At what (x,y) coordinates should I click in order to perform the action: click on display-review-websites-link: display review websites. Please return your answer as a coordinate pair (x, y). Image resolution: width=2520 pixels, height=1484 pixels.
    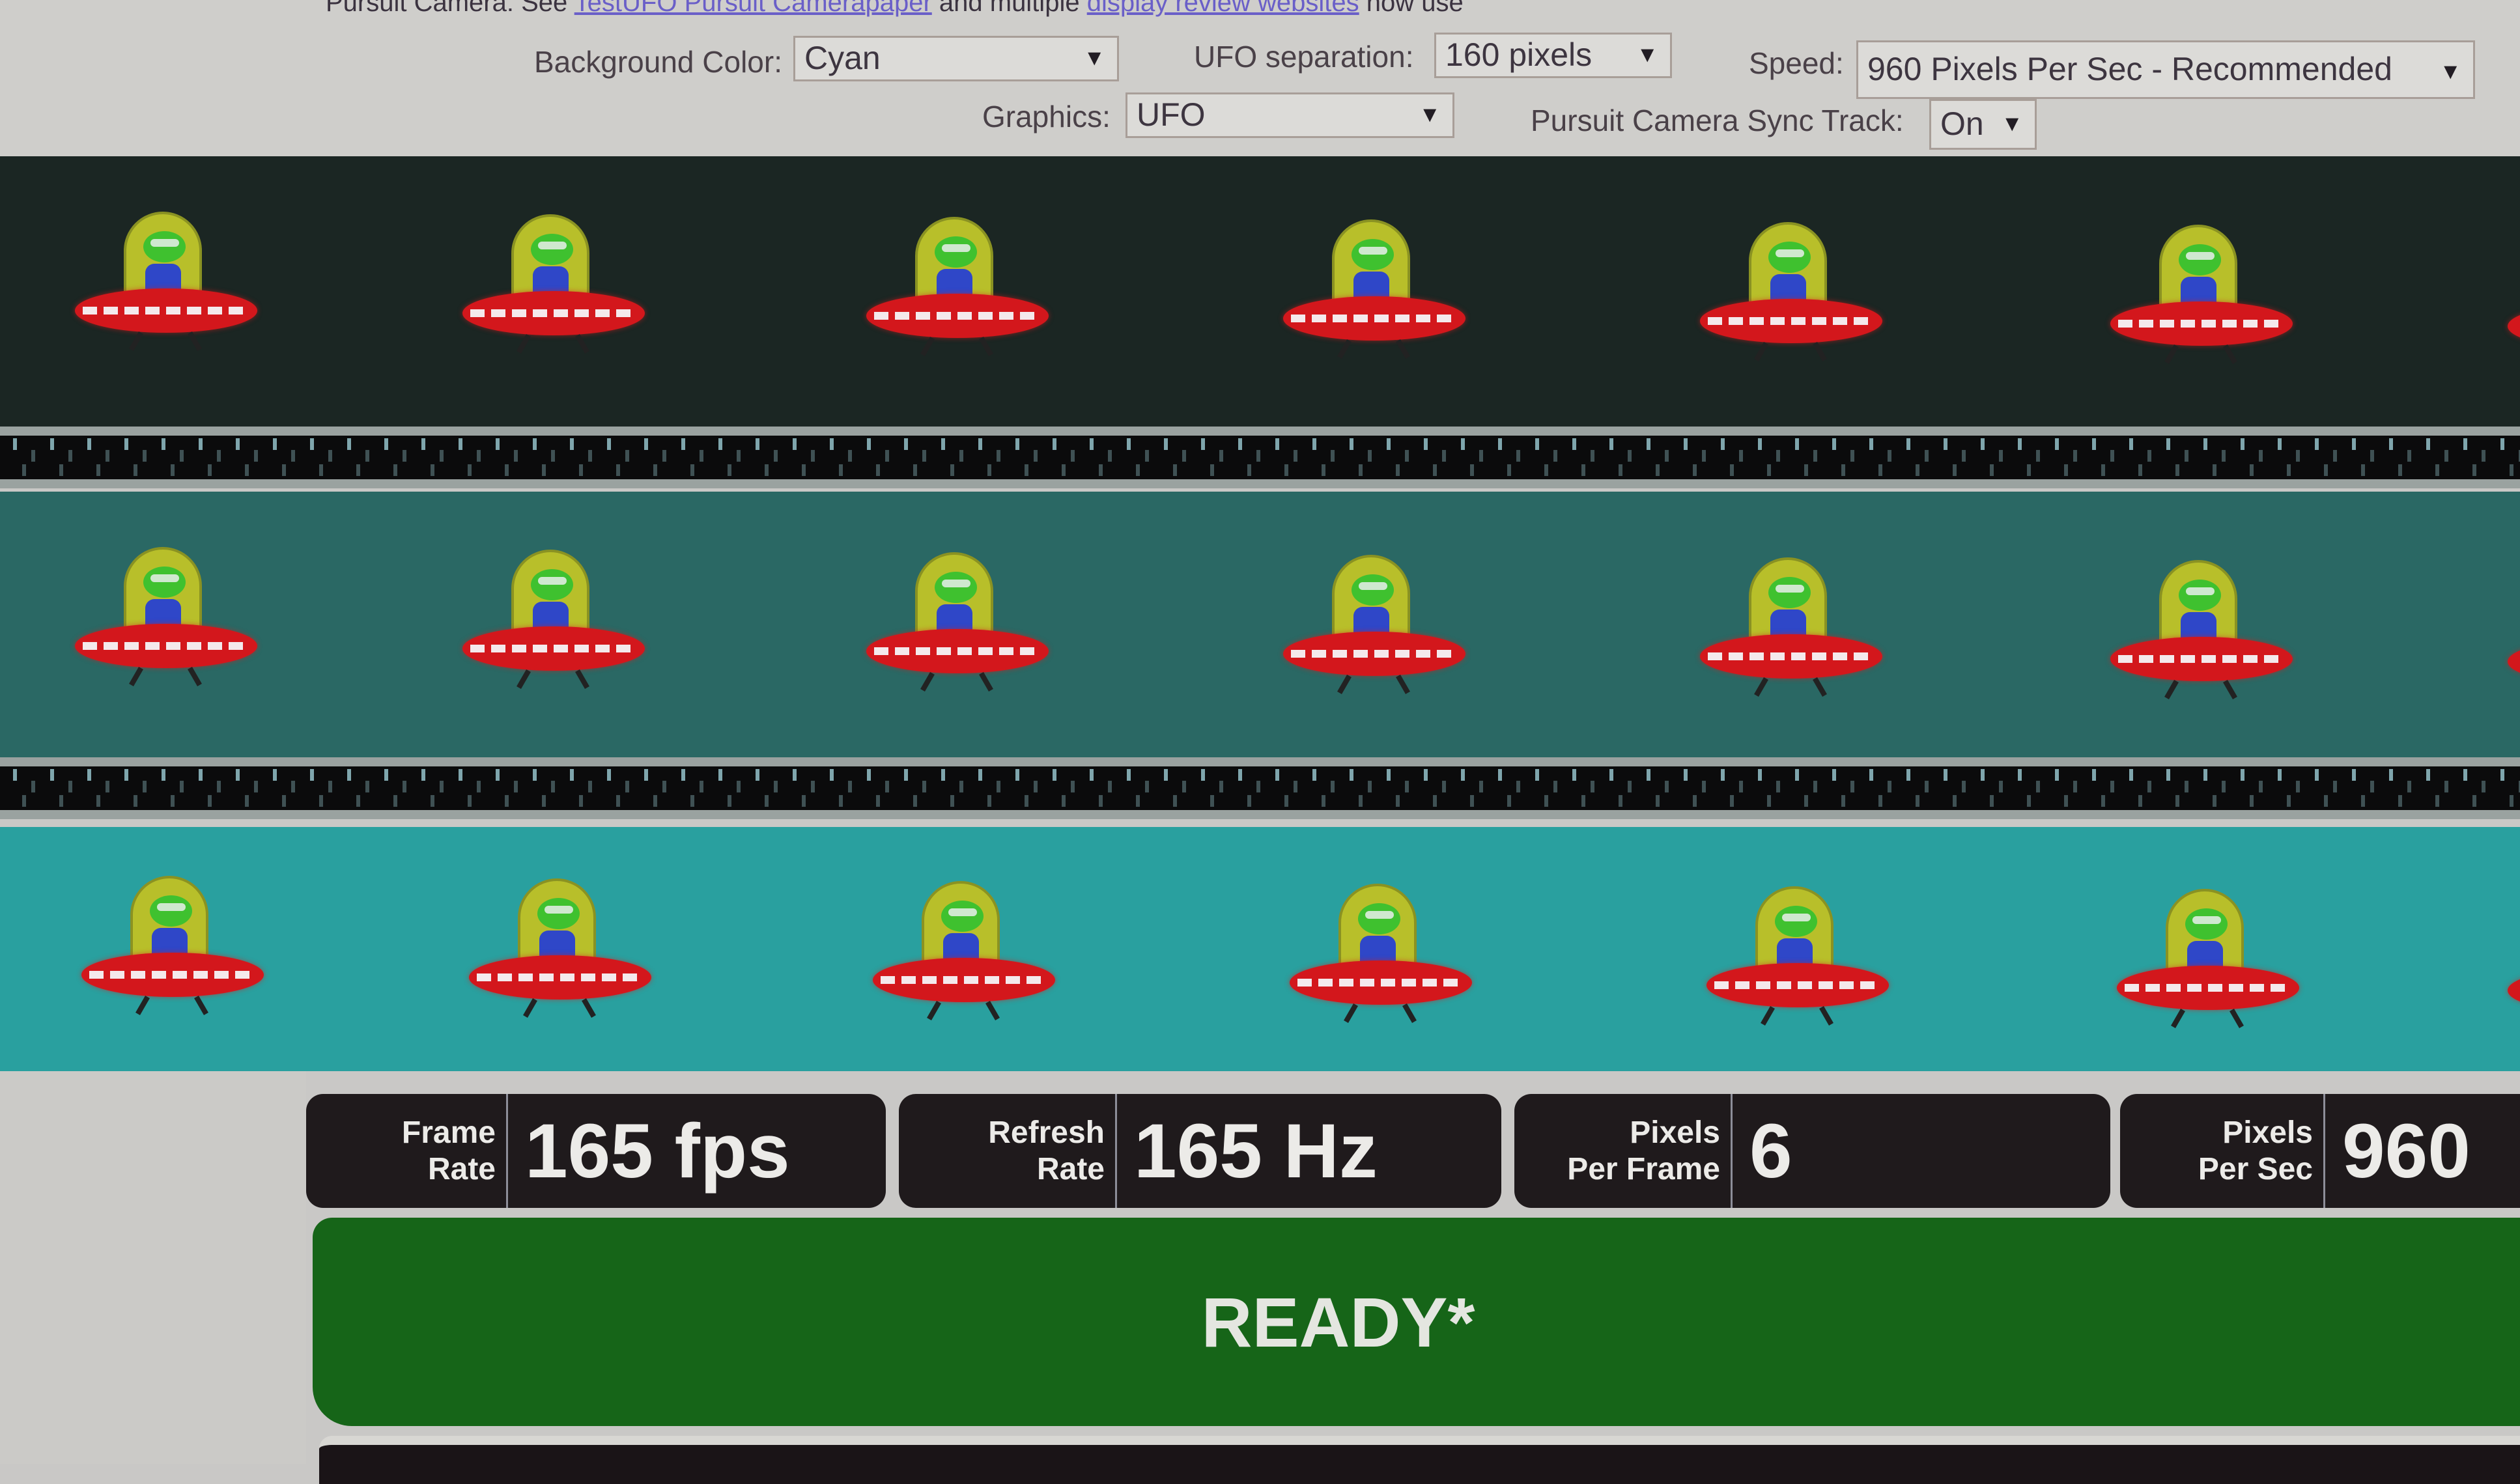
    Looking at the image, I should click on (1223, 8).